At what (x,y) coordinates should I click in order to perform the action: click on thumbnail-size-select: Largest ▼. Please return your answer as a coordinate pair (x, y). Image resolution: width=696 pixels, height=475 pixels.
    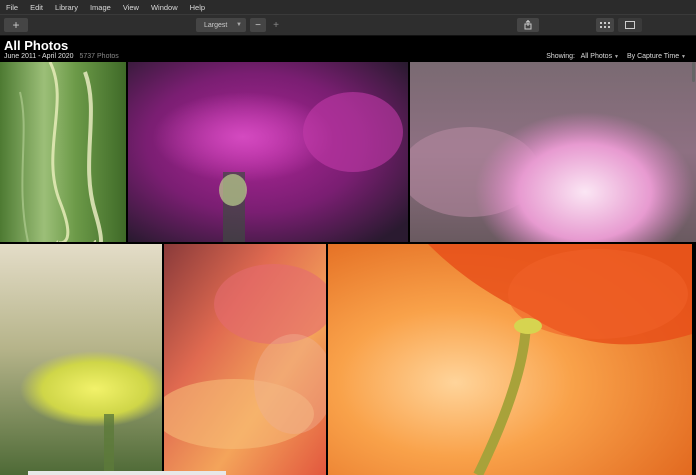
    Looking at the image, I should click on (221, 25).